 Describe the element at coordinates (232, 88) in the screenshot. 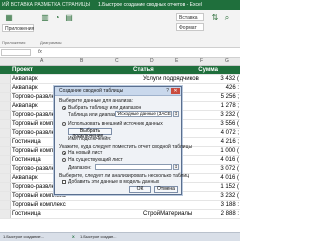

I see `cell-amount: 426 :` at that location.